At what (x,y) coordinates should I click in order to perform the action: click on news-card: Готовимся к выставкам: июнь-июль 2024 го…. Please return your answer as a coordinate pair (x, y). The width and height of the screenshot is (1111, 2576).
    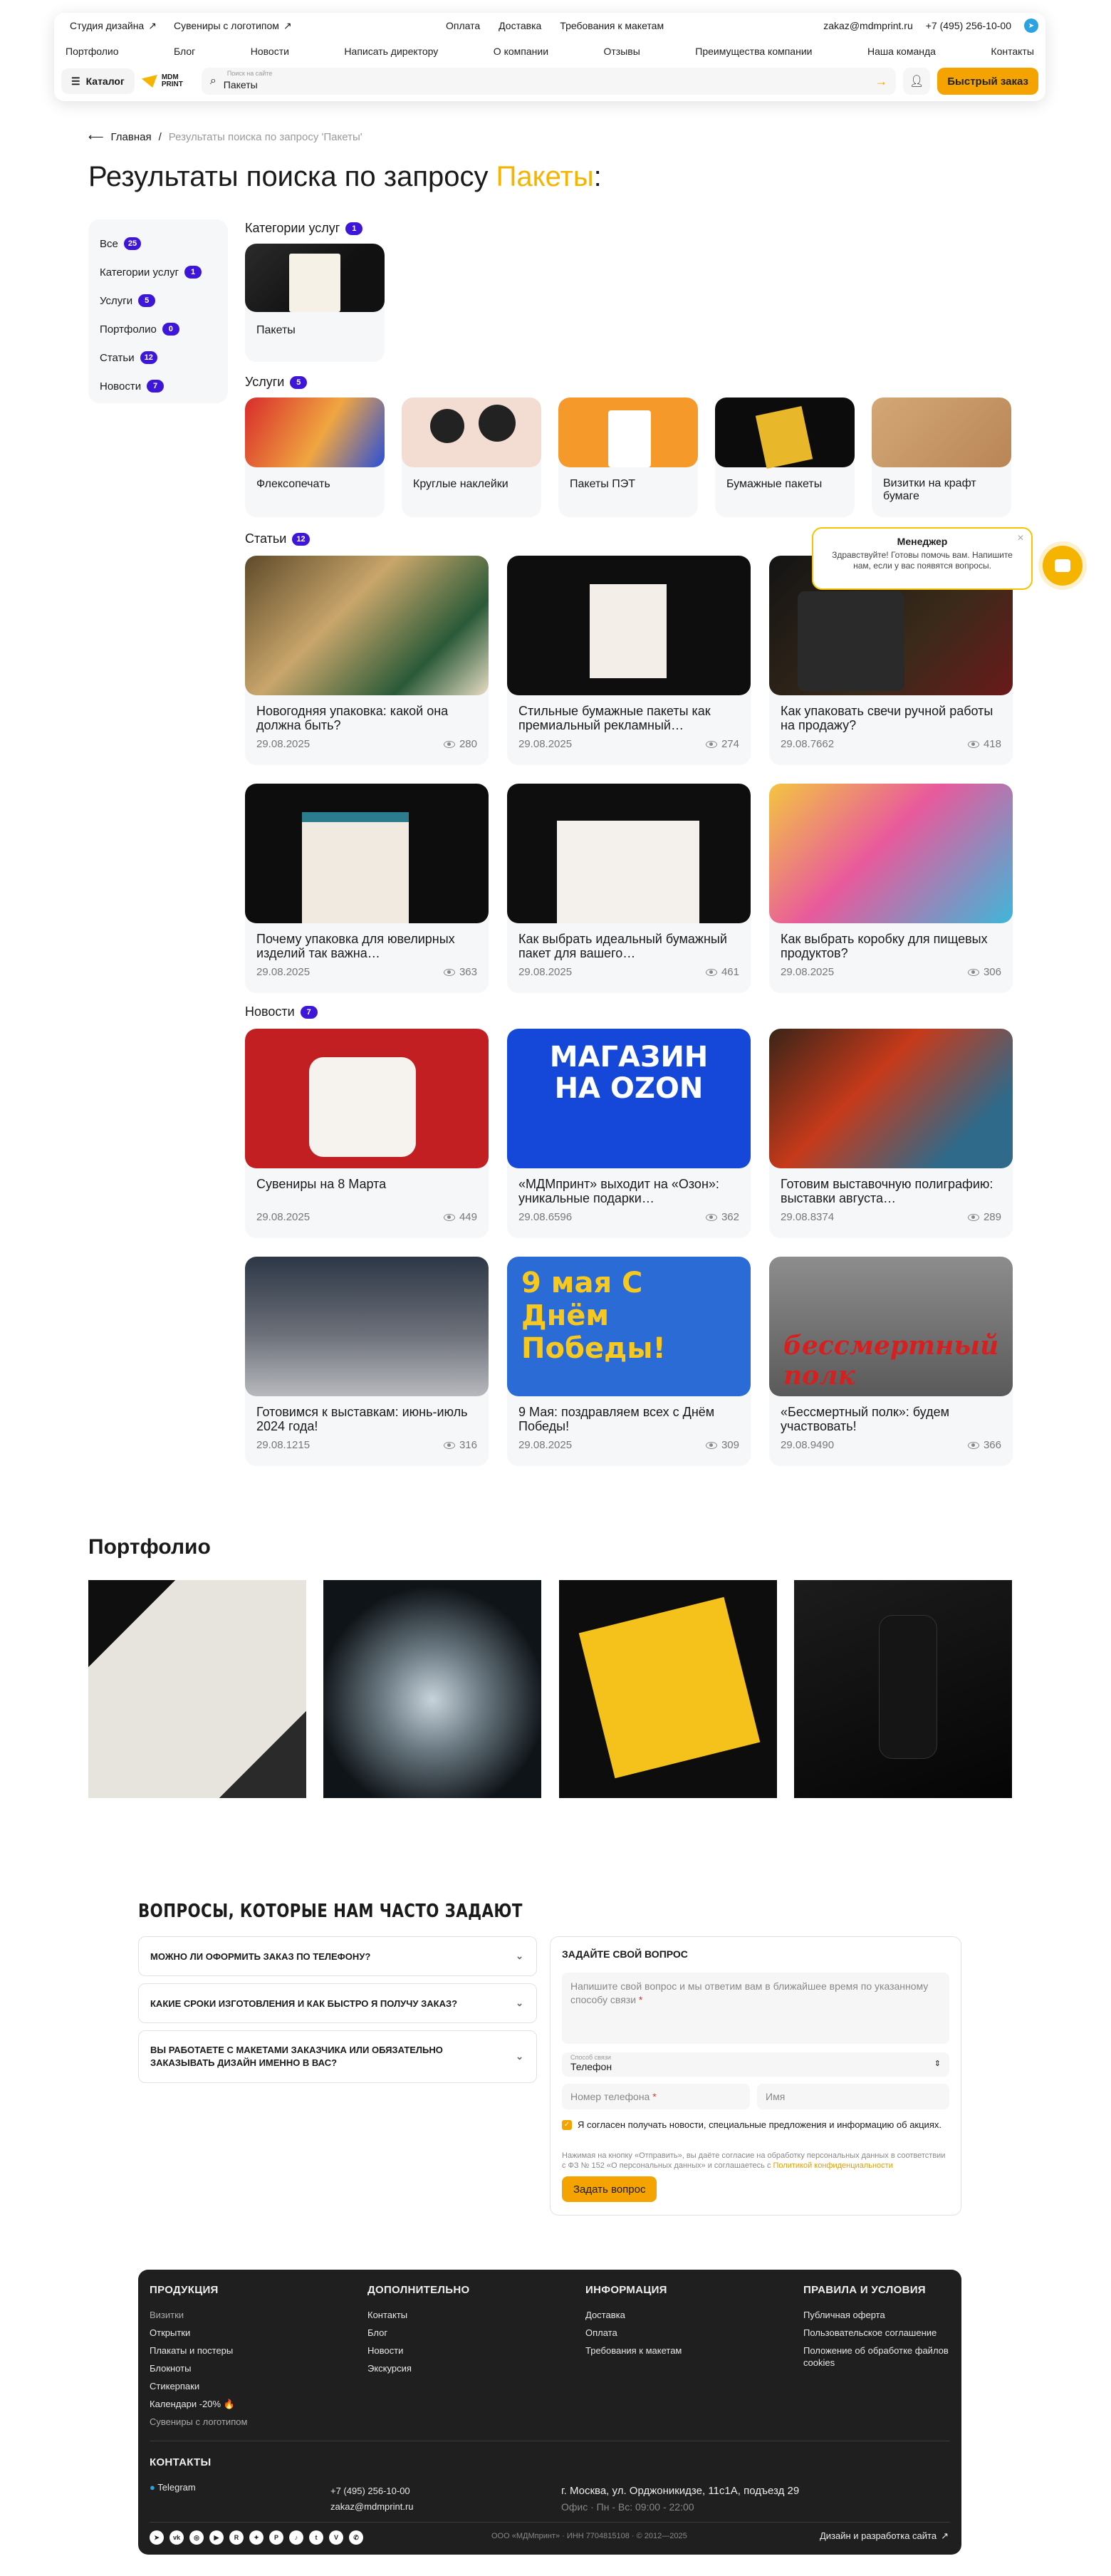
    Looking at the image, I should click on (367, 1361).